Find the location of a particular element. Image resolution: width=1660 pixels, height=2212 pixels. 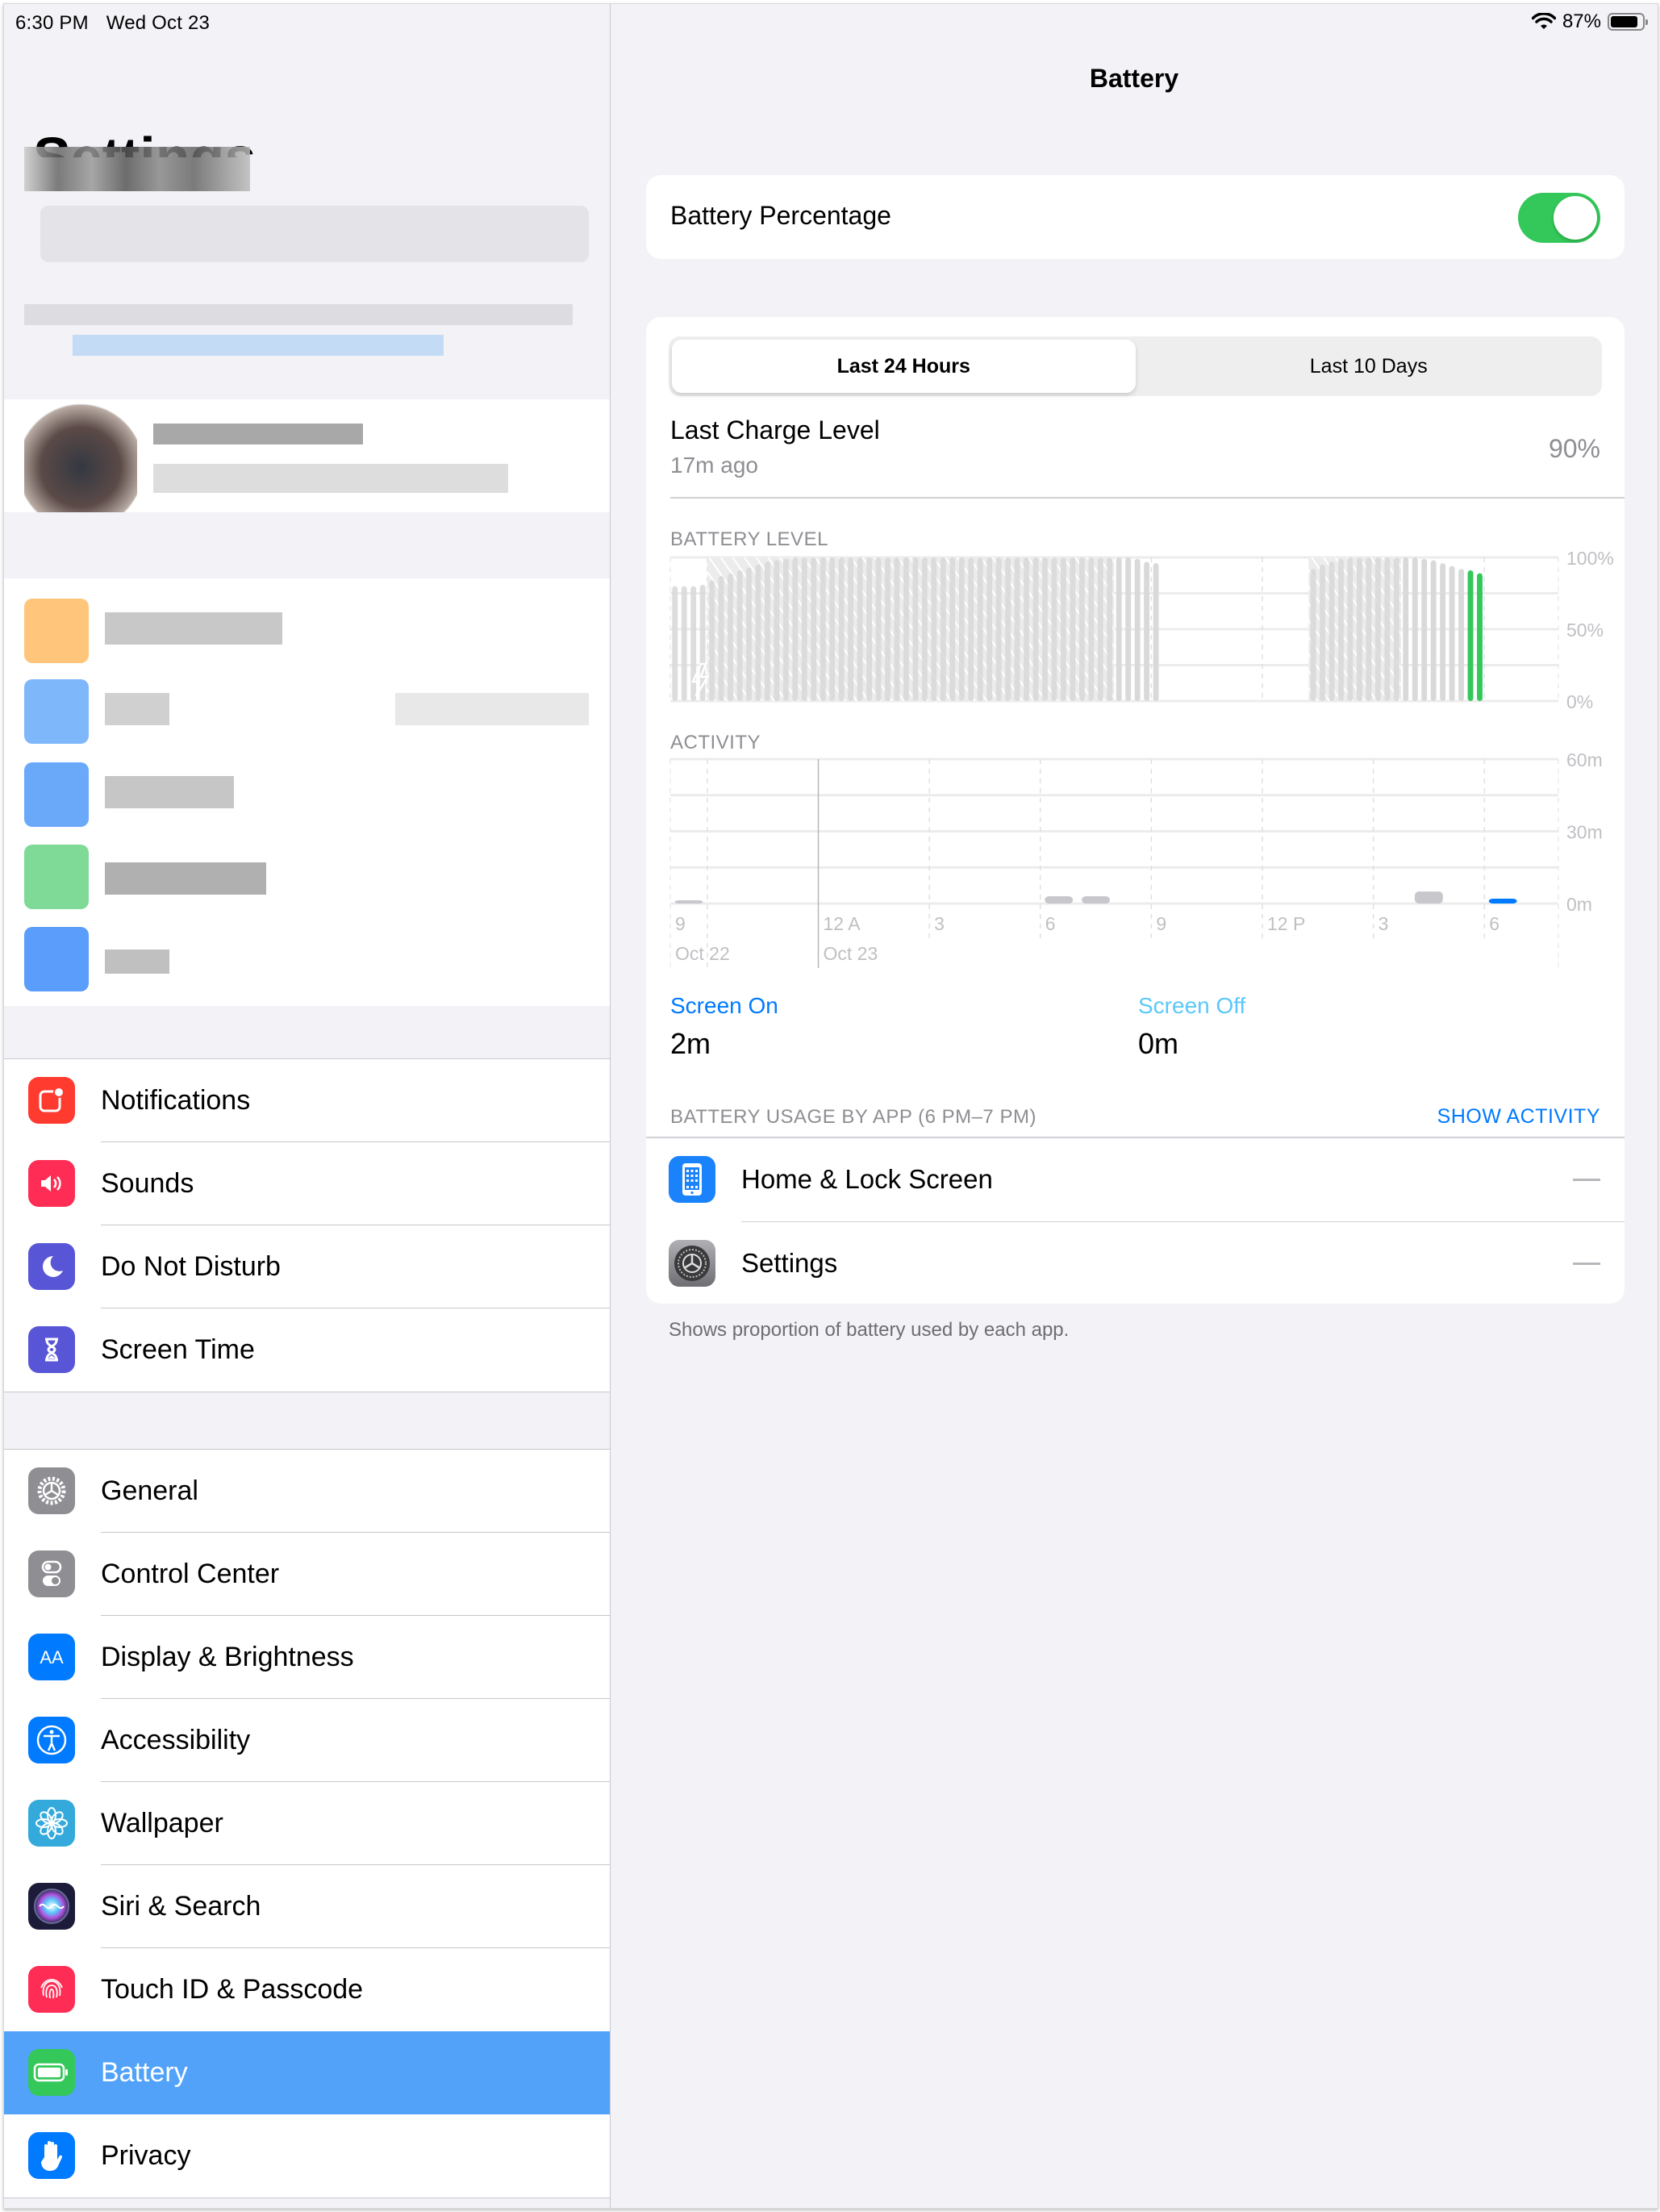

battery-percentage-toggle is located at coordinates (1559, 218).